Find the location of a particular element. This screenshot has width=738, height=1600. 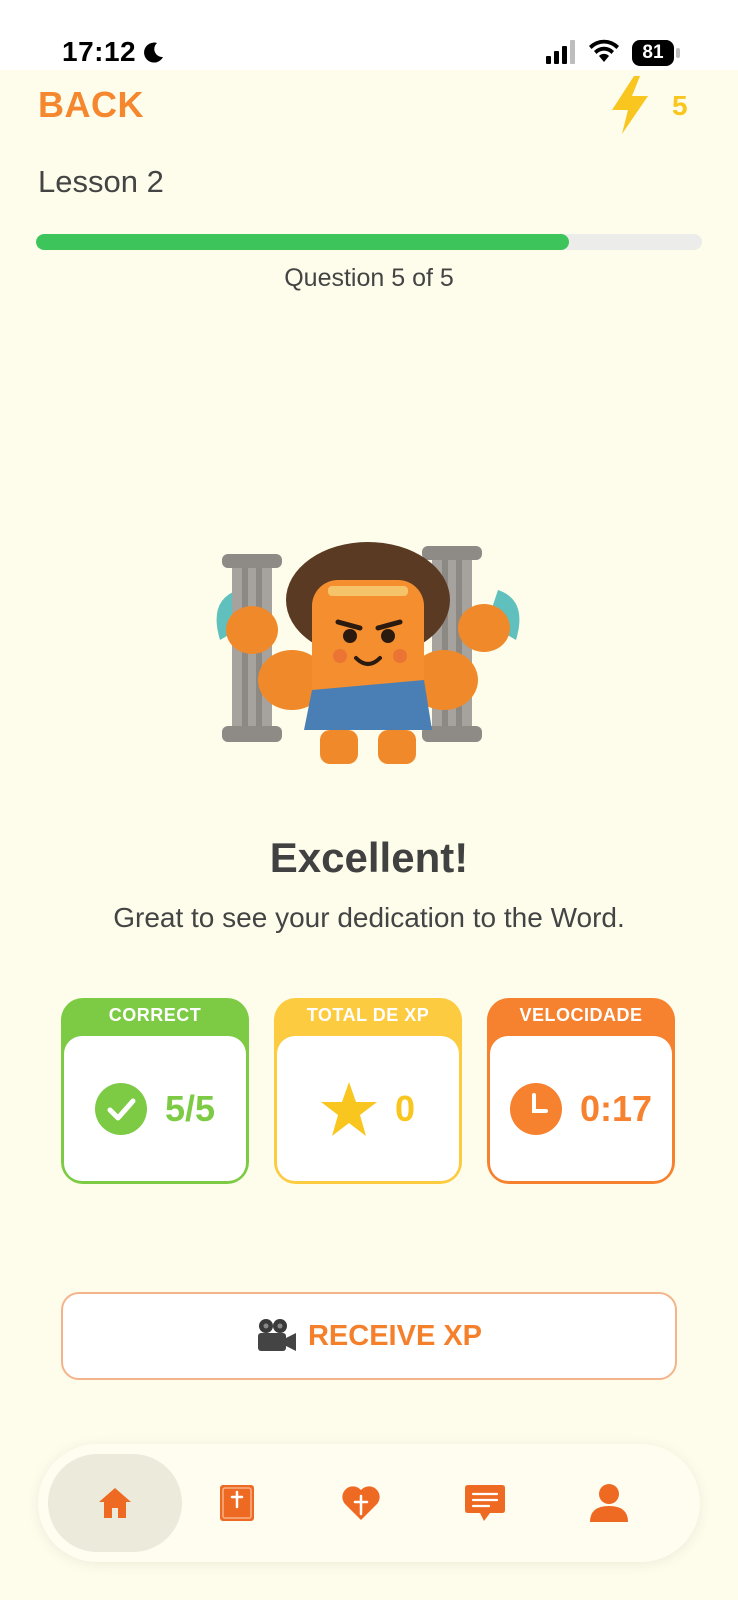

heart-cross-icon is located at coordinates (361, 1503).